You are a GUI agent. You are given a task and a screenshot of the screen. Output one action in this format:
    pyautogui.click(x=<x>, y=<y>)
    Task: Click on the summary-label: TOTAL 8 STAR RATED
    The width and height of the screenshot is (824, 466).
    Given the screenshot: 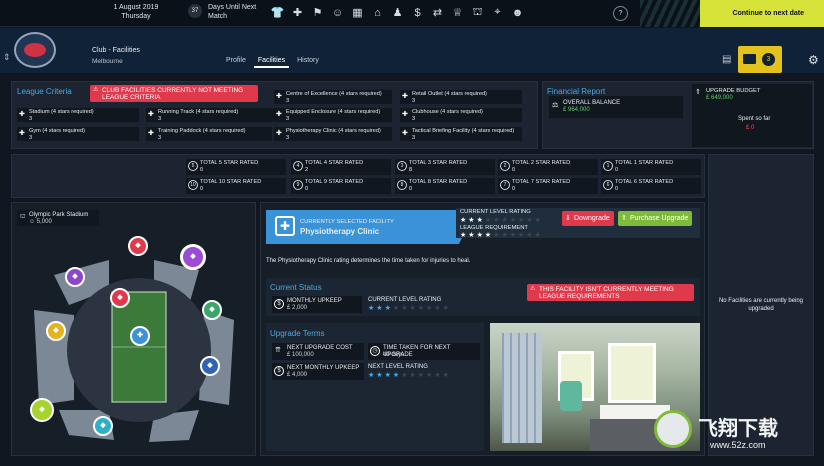 What is the action you would take?
    pyautogui.click(x=438, y=182)
    